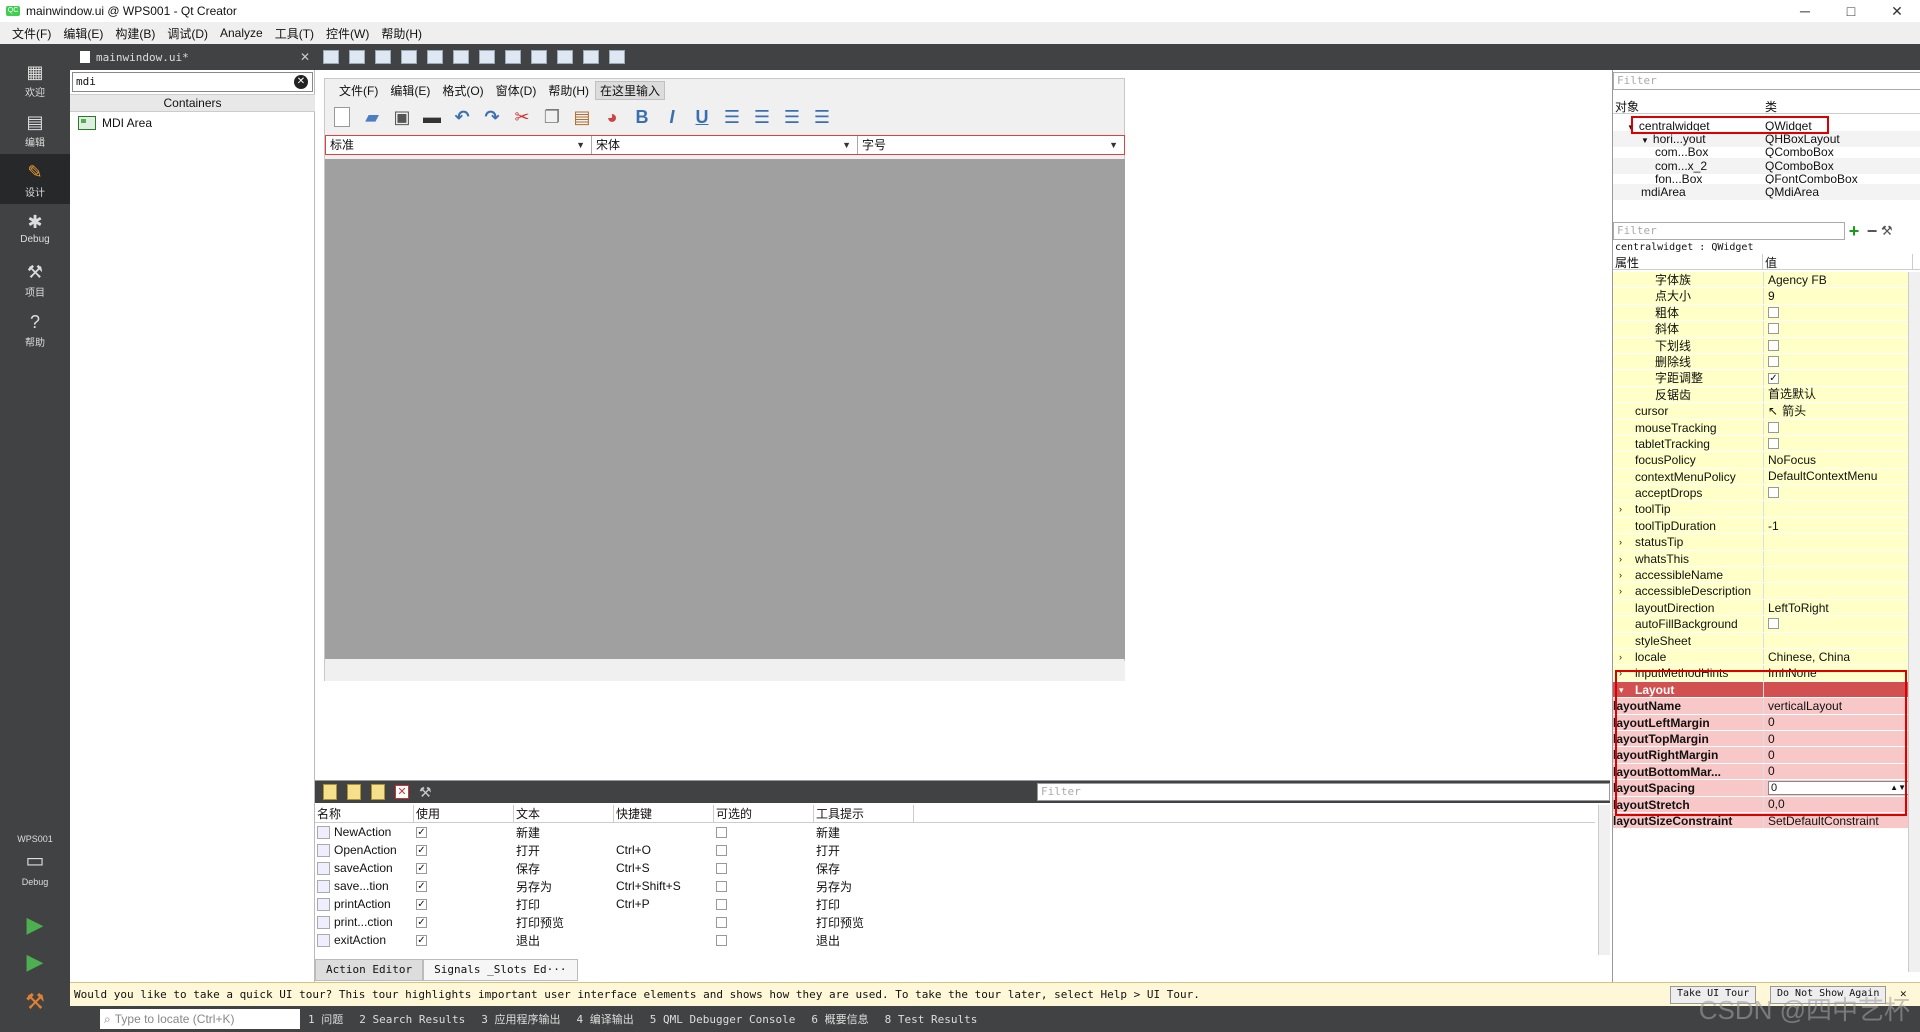 This screenshot has width=1920, height=1032. I want to click on mode-edit: ▤ 编辑, so click(35, 129).